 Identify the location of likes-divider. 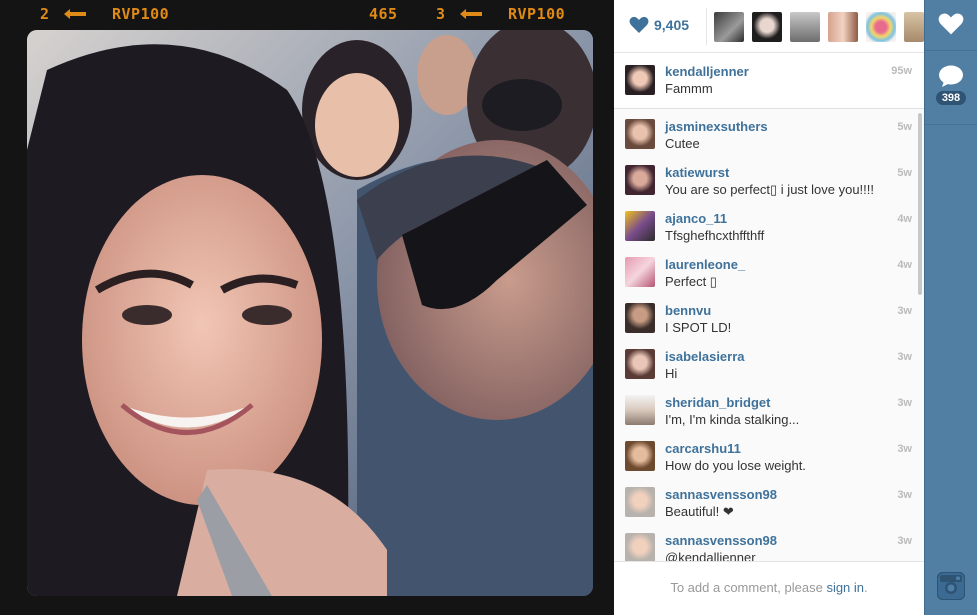
(706, 26).